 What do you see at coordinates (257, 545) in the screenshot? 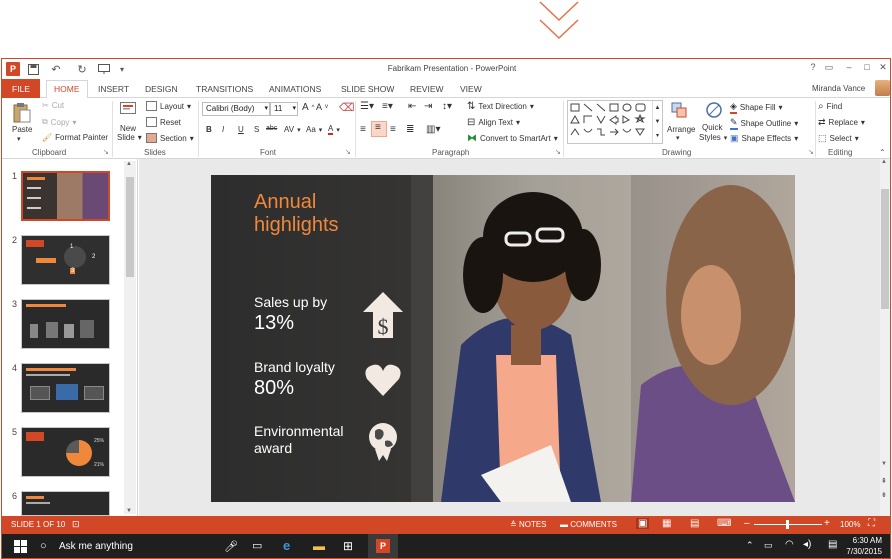
I see `task-view-icon: ▭` at bounding box center [257, 545].